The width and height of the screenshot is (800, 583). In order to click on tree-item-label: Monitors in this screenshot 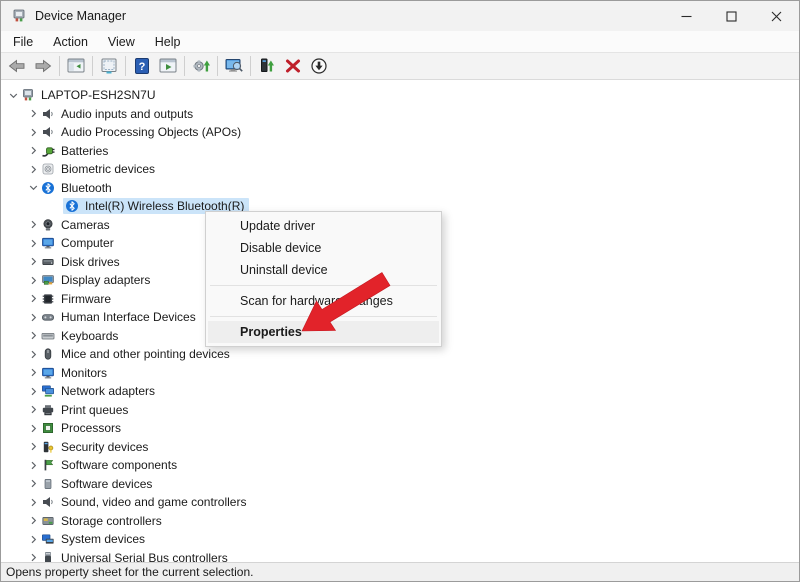, I will do `click(84, 372)`.